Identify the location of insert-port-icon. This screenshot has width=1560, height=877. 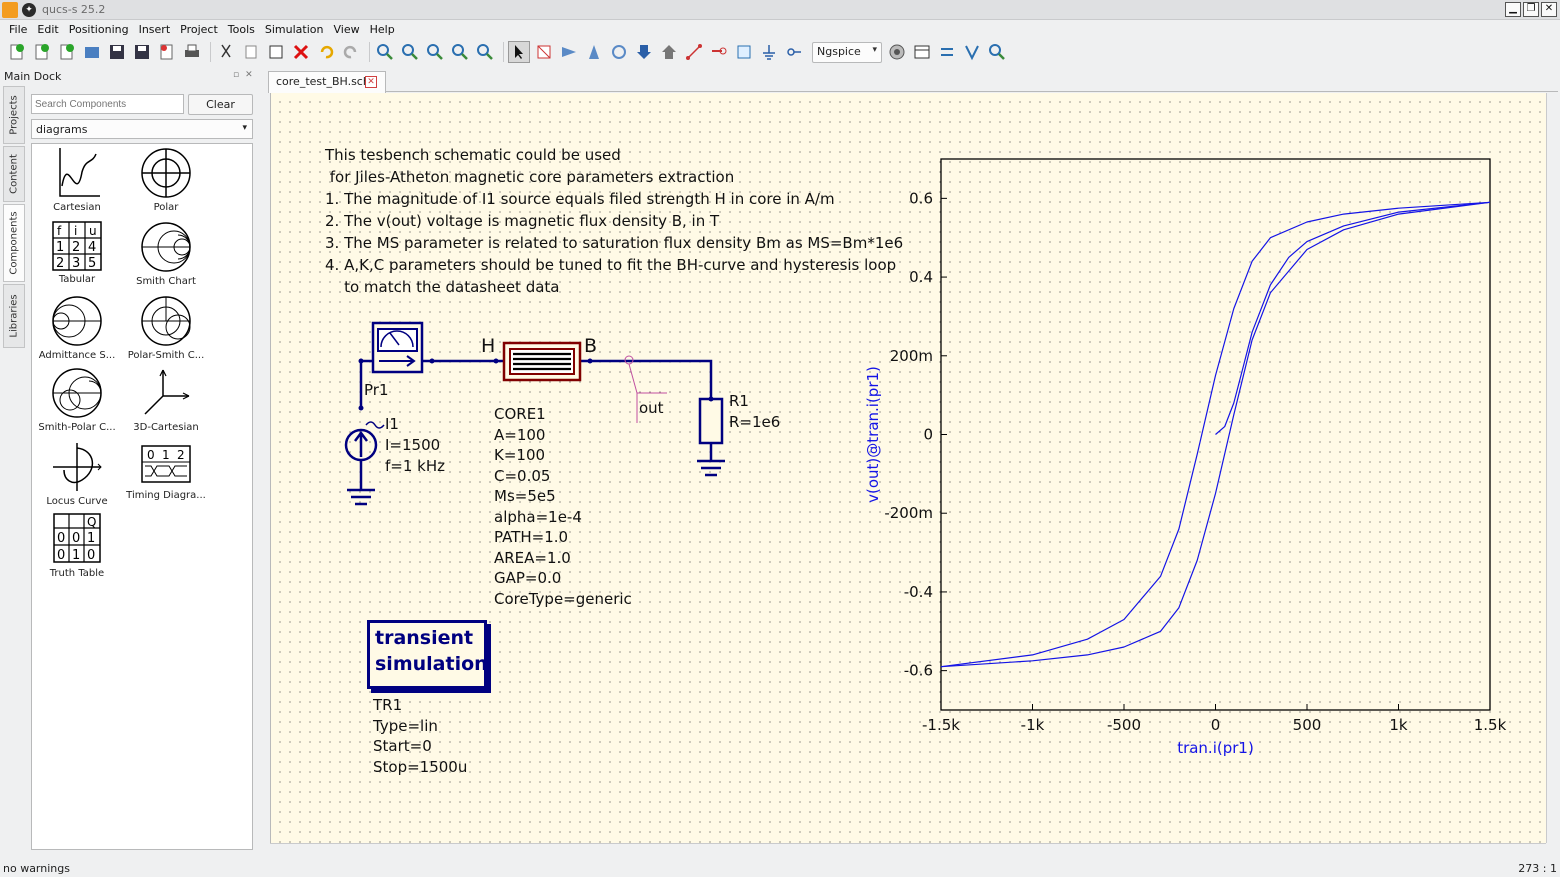
(794, 52).